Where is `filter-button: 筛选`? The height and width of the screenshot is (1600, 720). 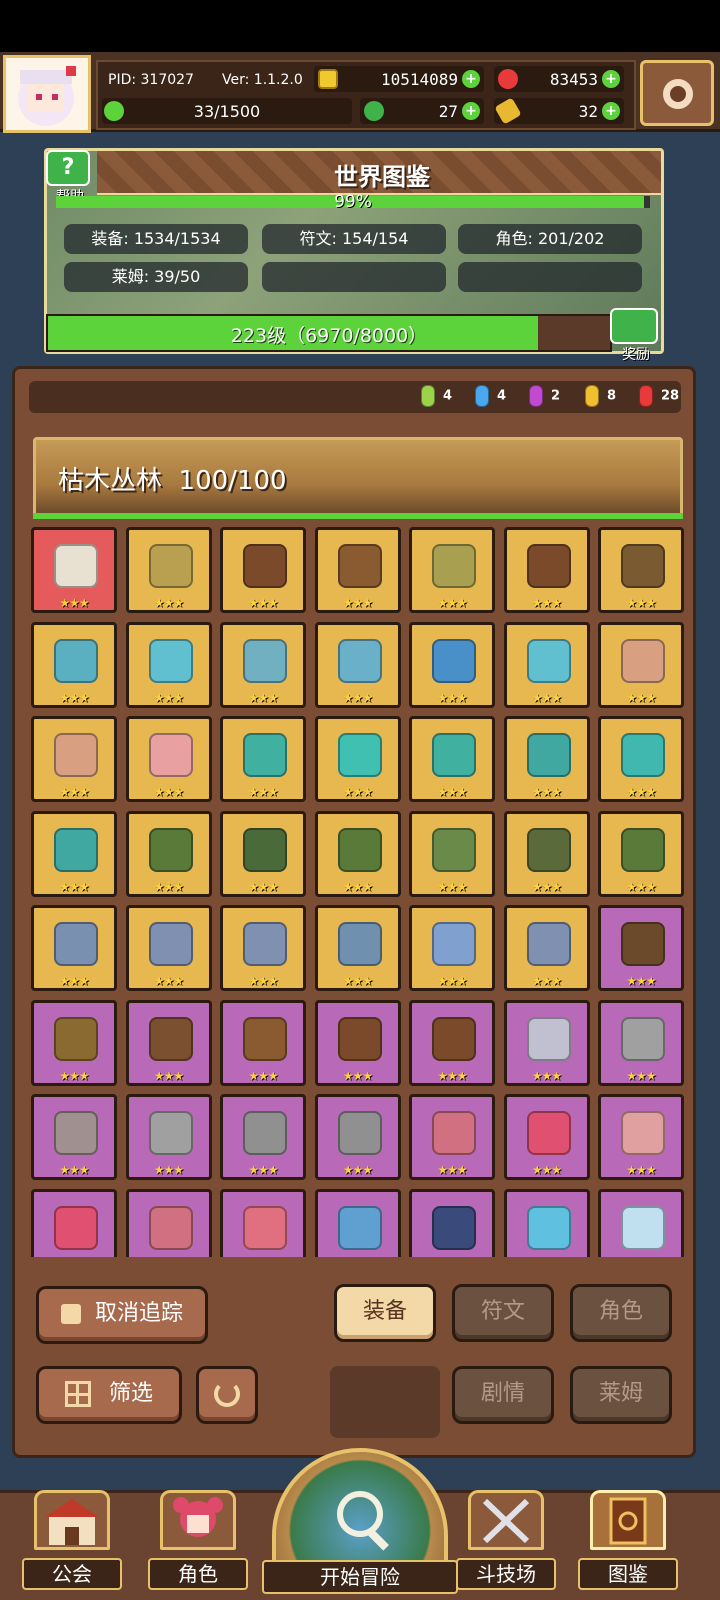
filter-button: 筛选 is located at coordinates (109, 1395).